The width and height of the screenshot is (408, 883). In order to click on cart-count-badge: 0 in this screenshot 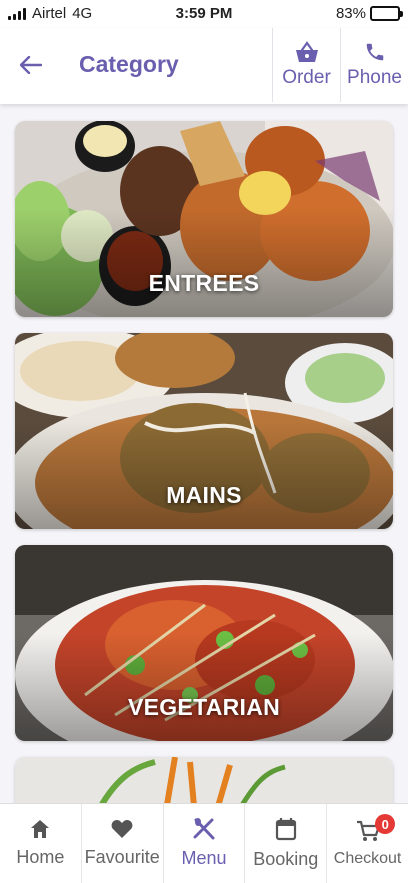, I will do `click(385, 824)`.